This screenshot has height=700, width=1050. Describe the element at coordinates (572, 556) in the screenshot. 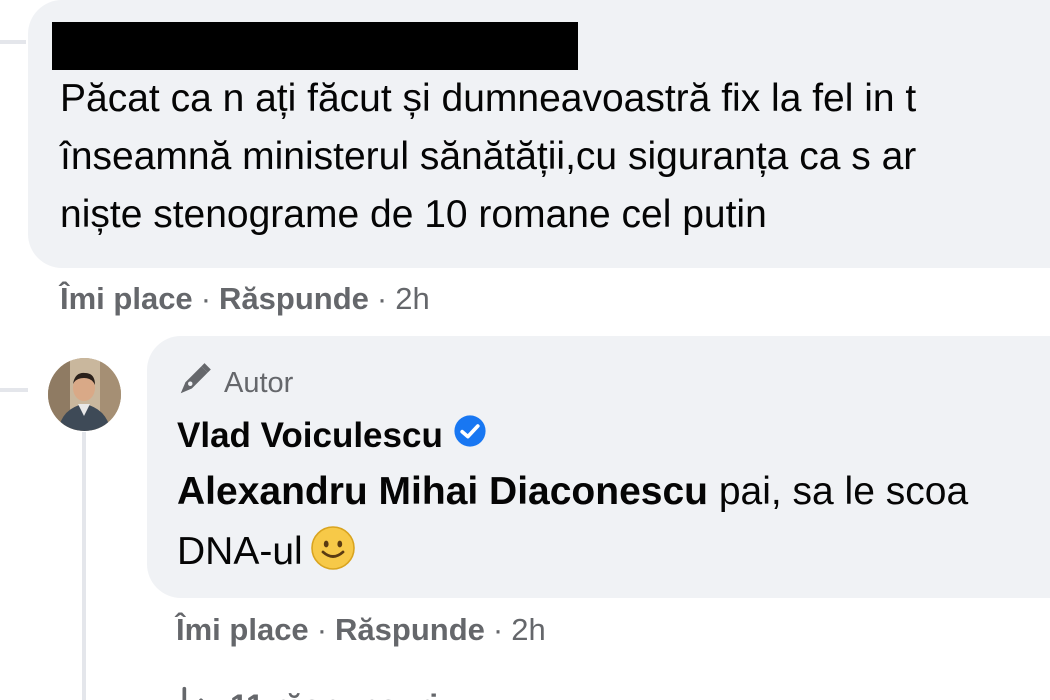

I see `reply-line-2: DNA-ul` at that location.